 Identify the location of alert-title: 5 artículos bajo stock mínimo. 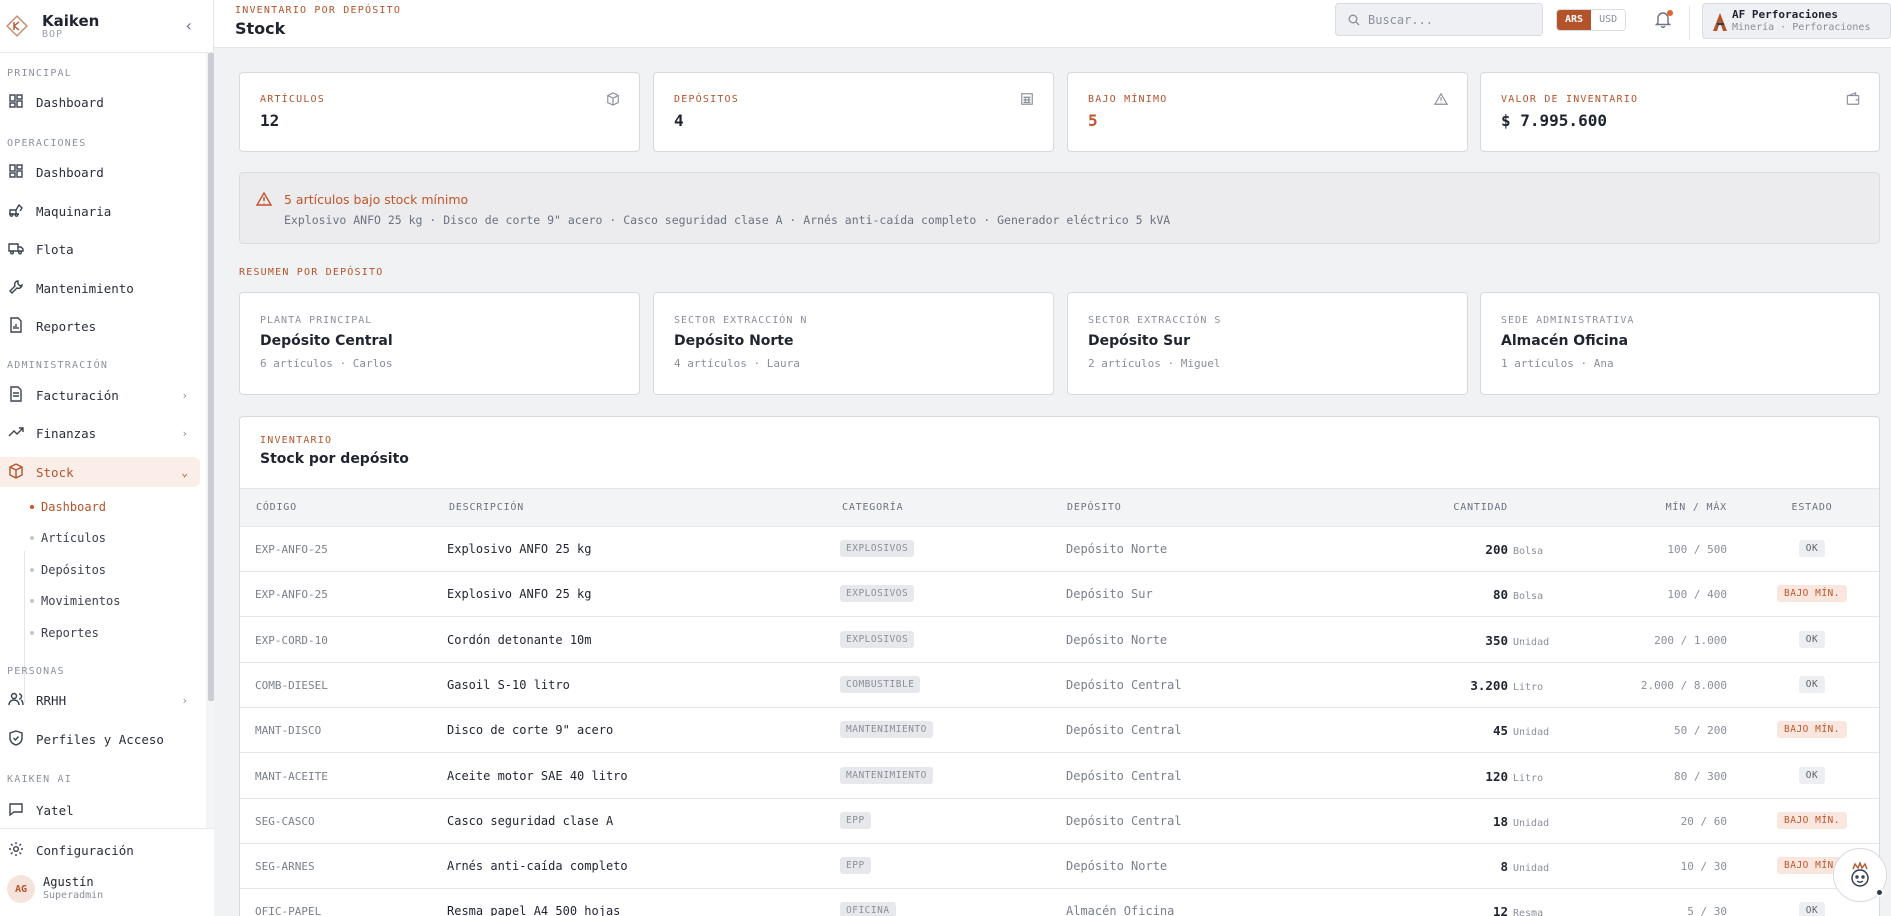
(376, 199).